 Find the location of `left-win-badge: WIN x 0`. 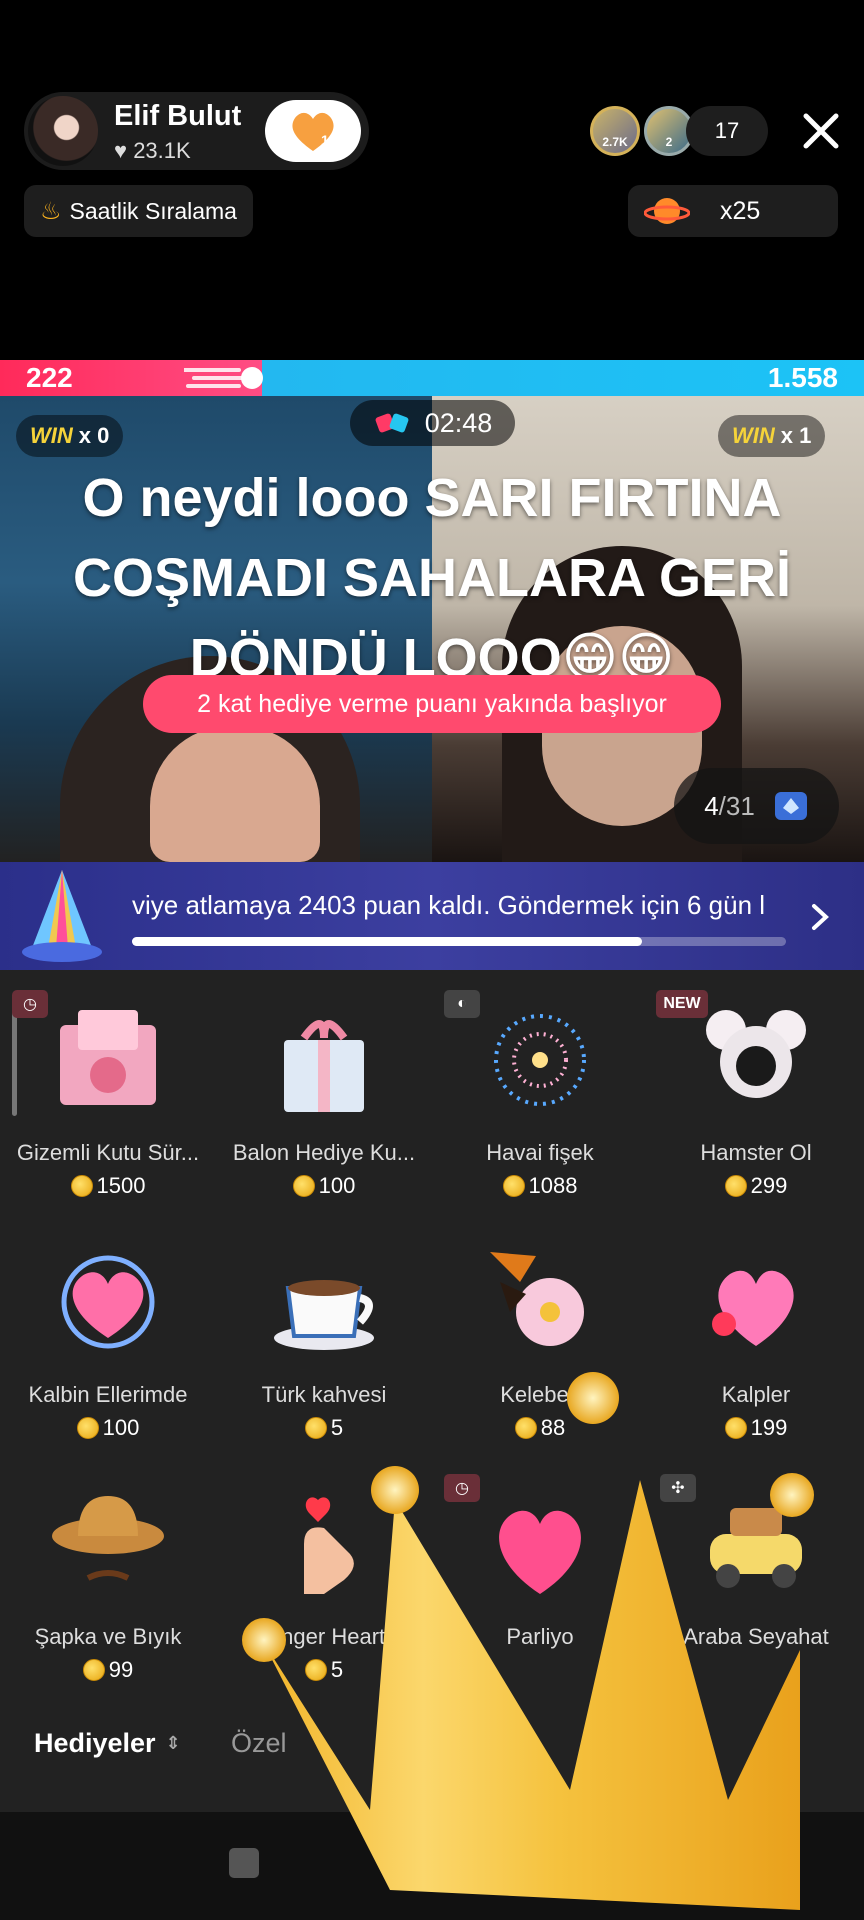

left-win-badge: WIN x 0 is located at coordinates (70, 436).